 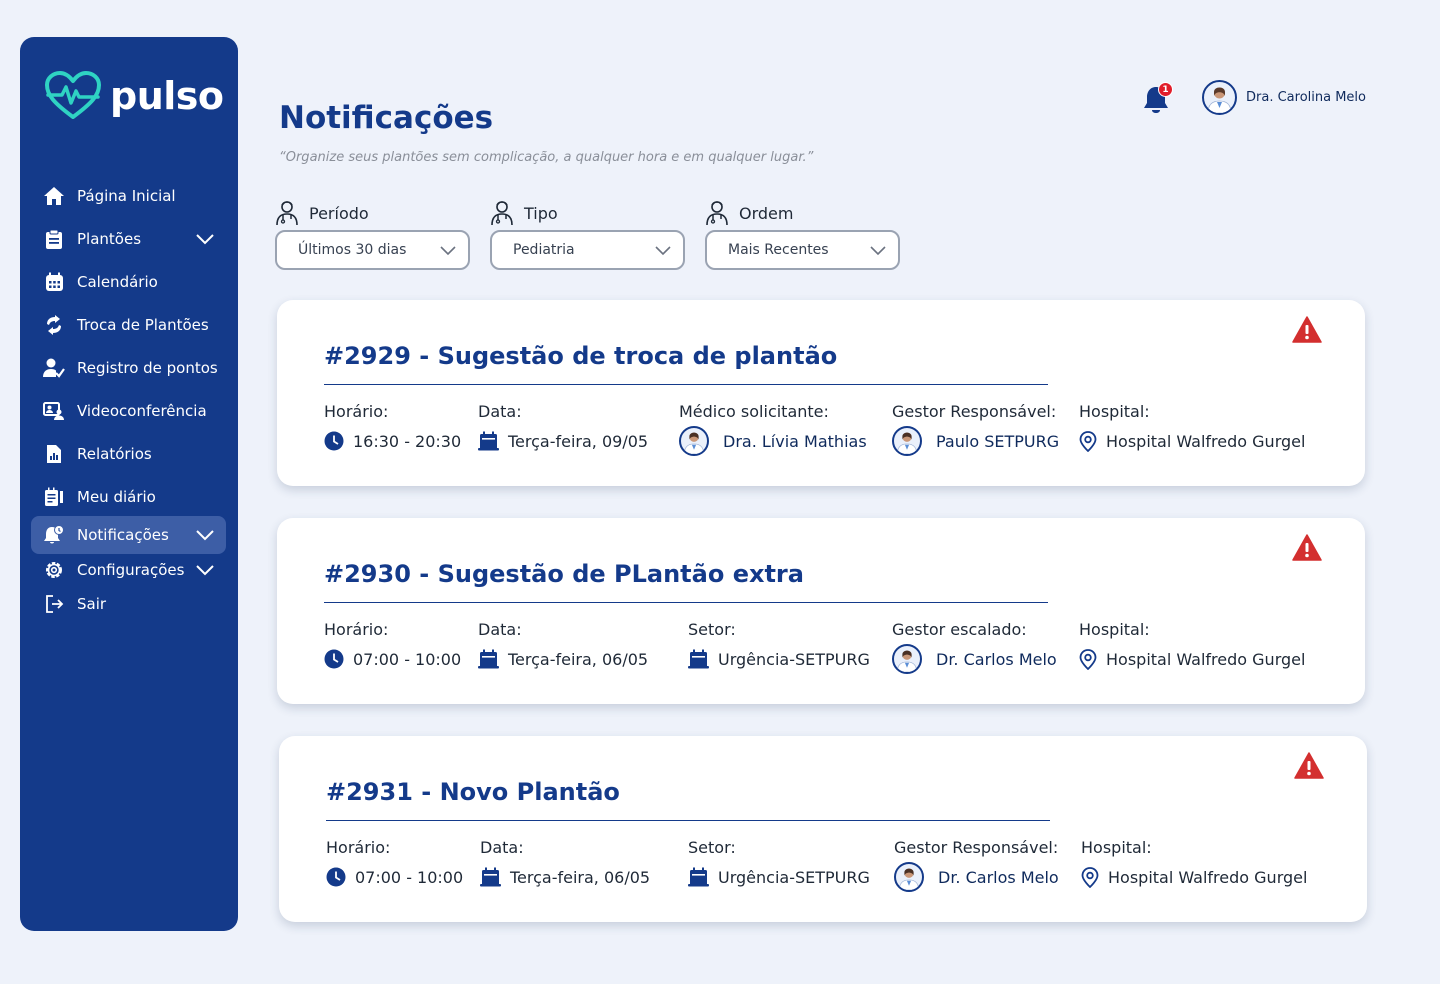 I want to click on sidebar-item-label: Página Inicial, so click(x=126, y=196).